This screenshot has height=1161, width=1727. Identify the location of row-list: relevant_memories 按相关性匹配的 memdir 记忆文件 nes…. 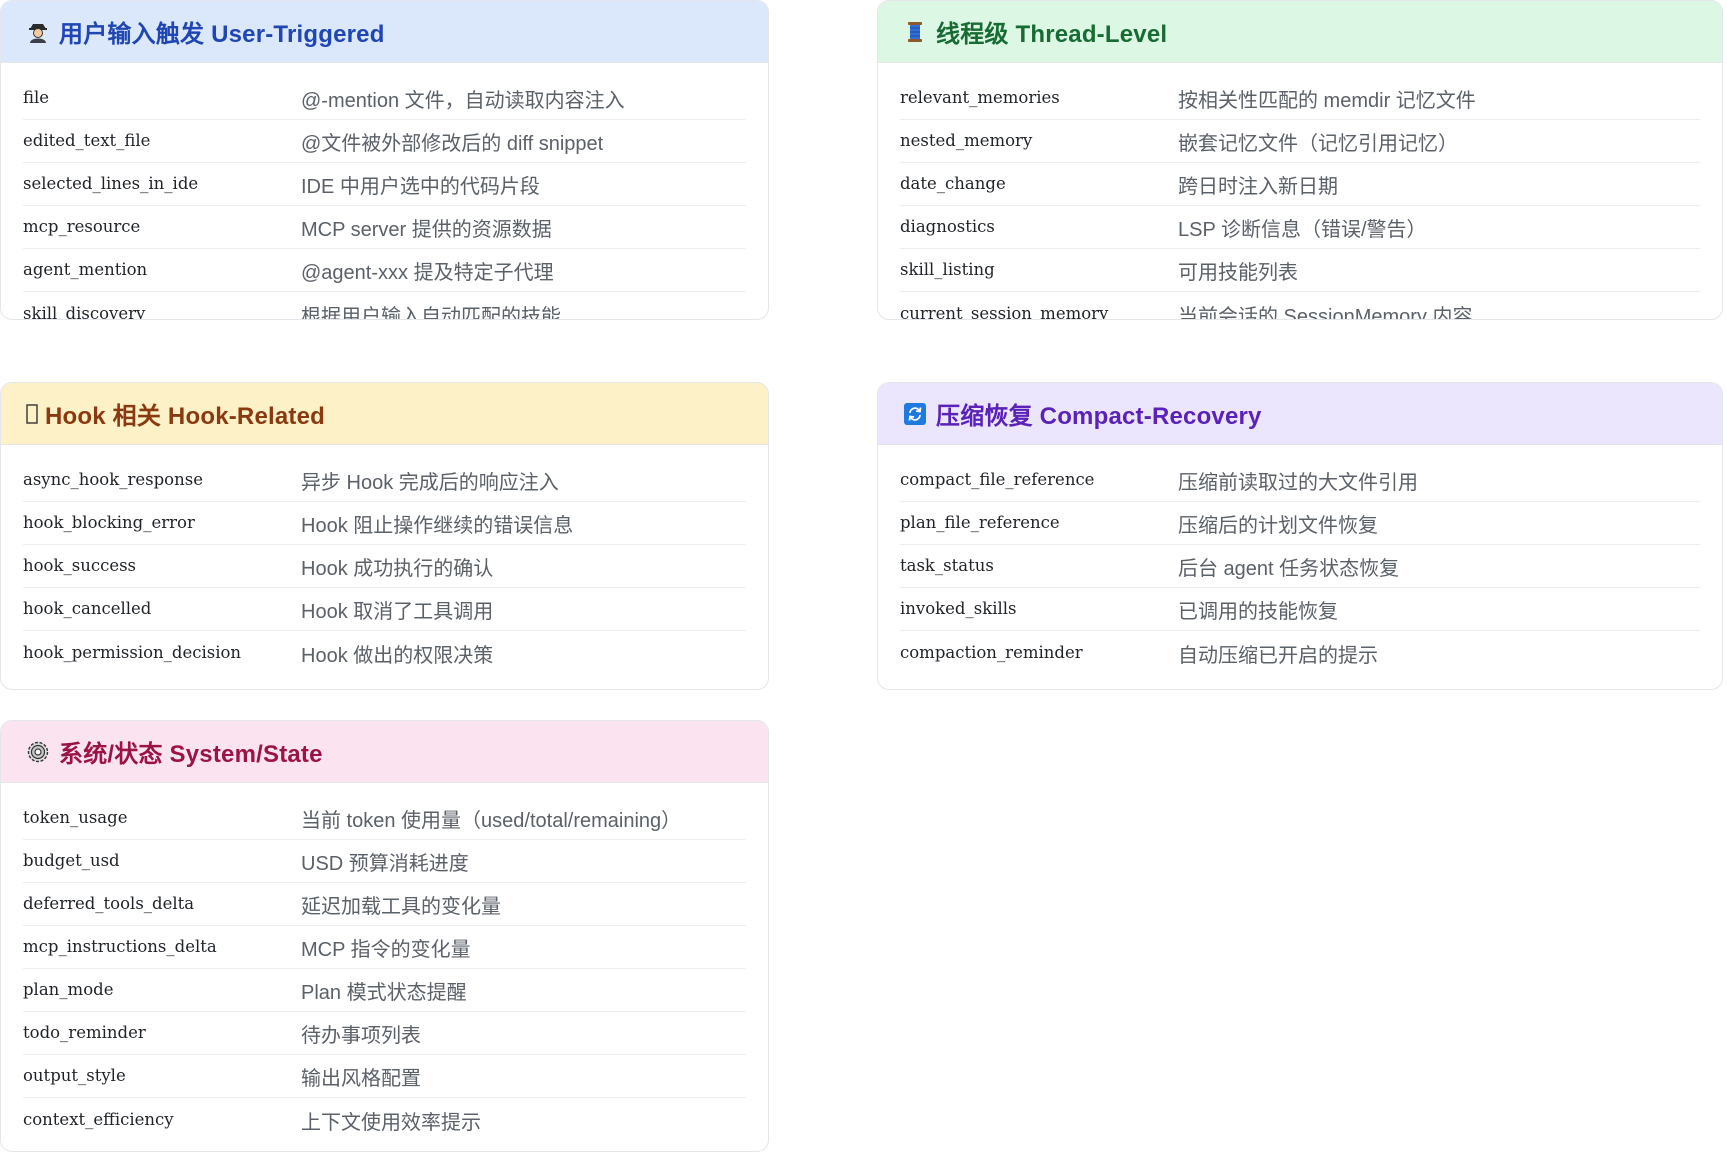
(1300, 191).